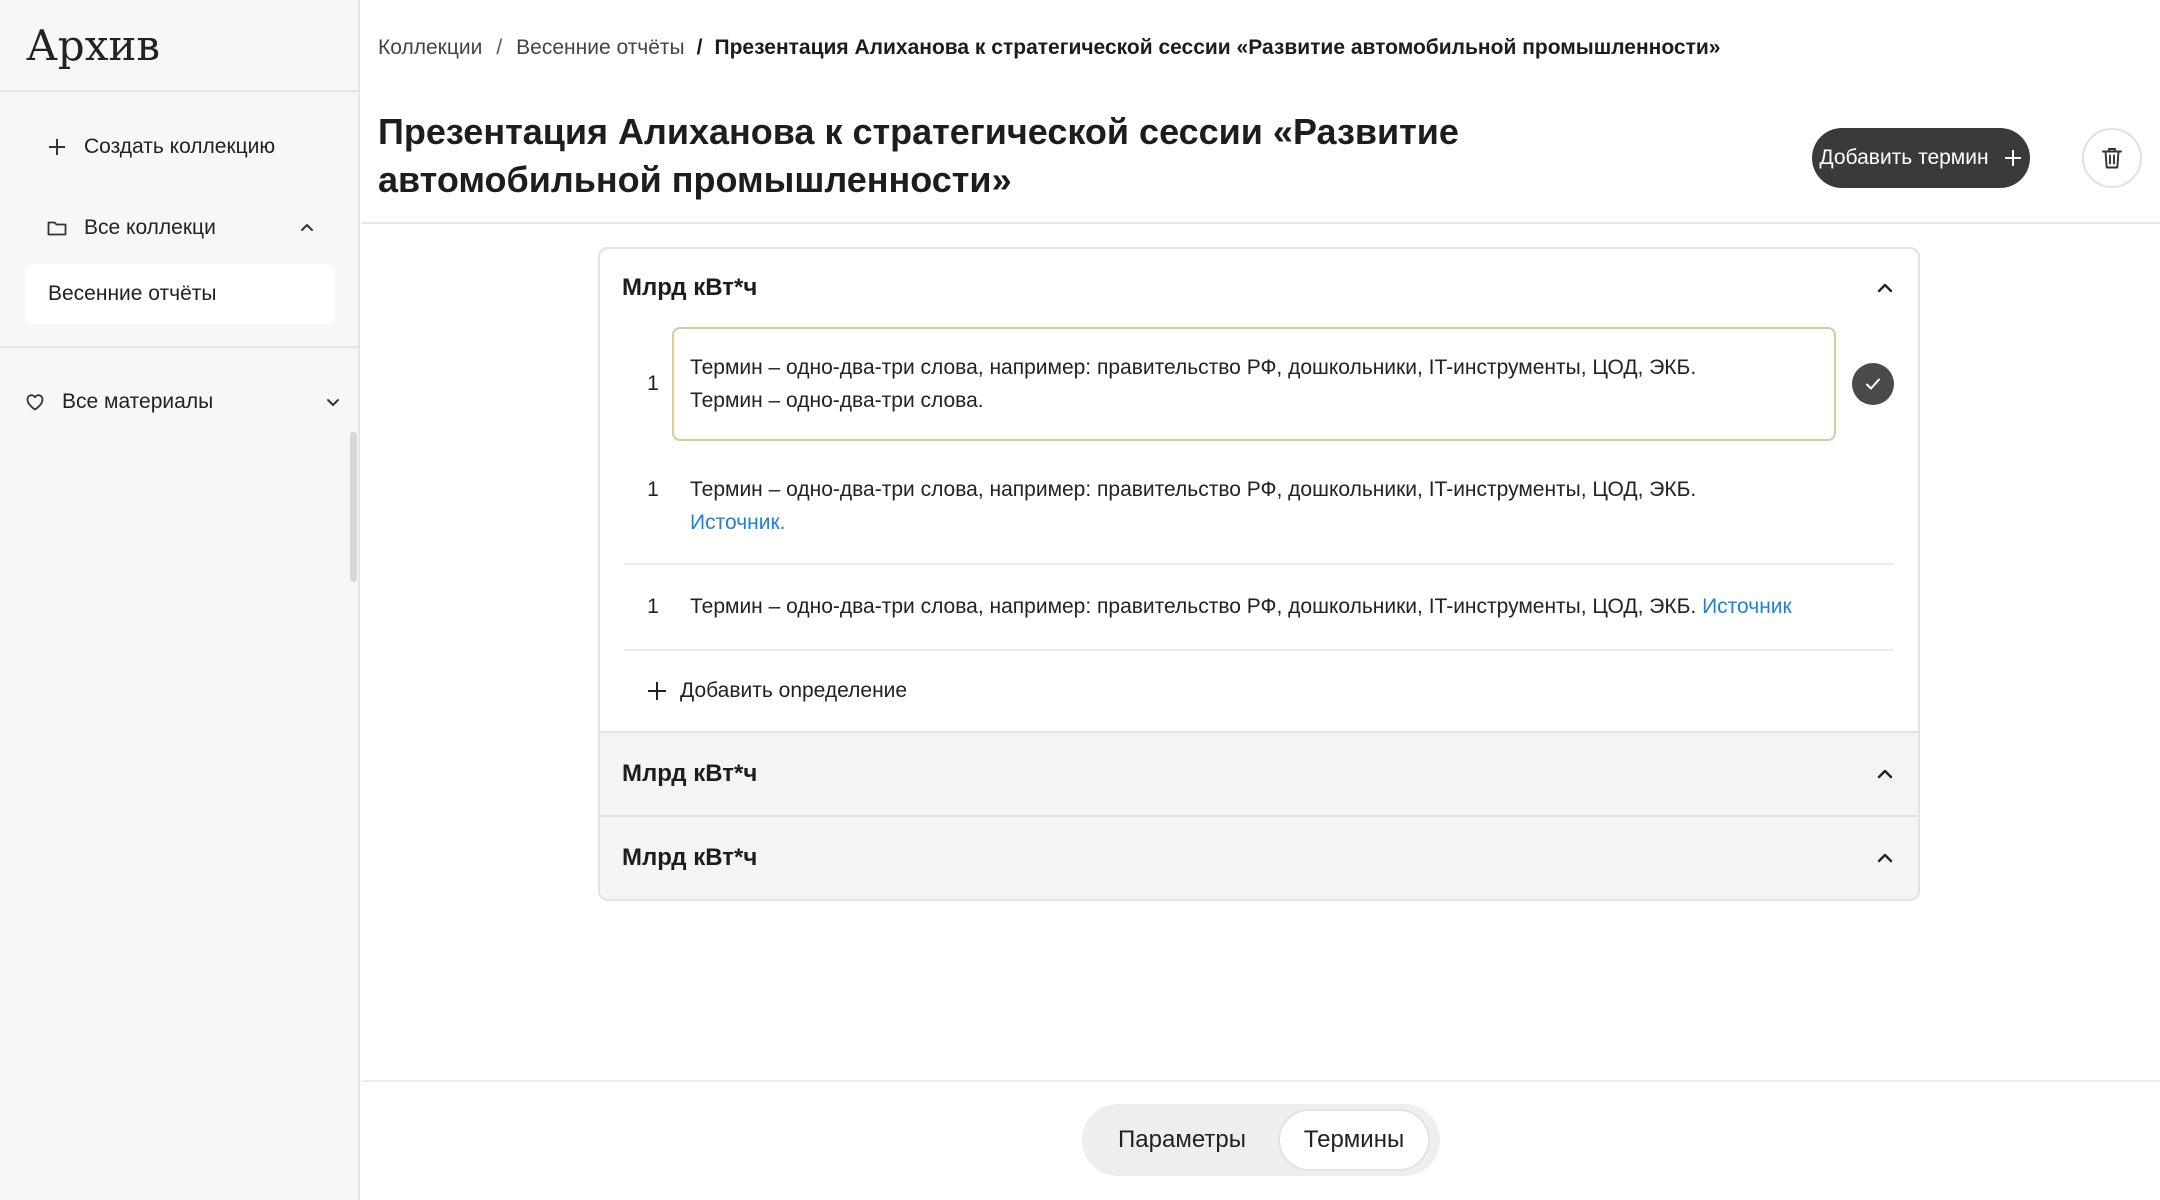  I want to click on trash-icon, so click(2112, 158).